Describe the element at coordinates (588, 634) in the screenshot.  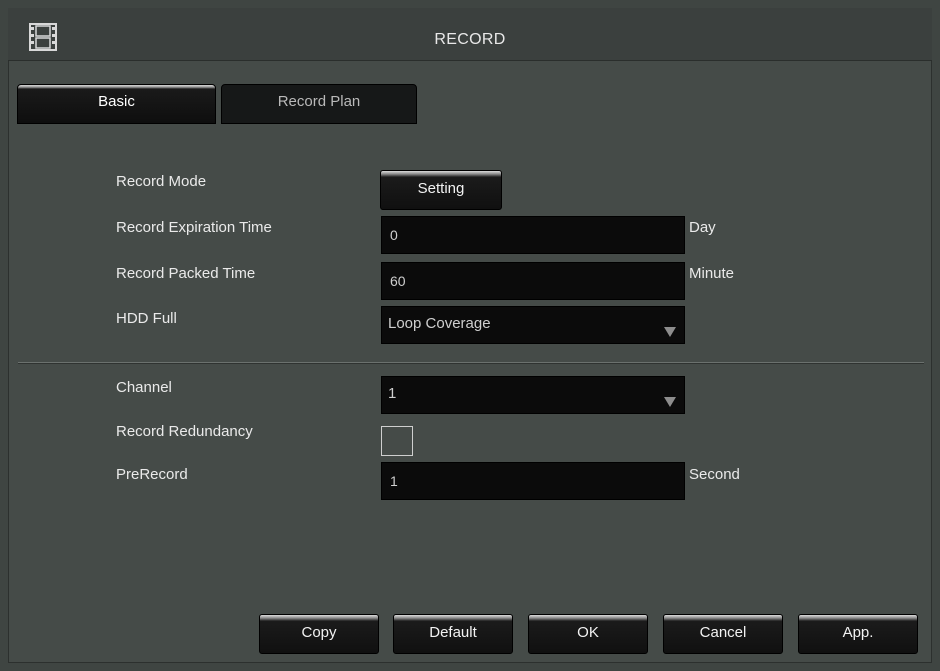
I see `ok-button: OK` at that location.